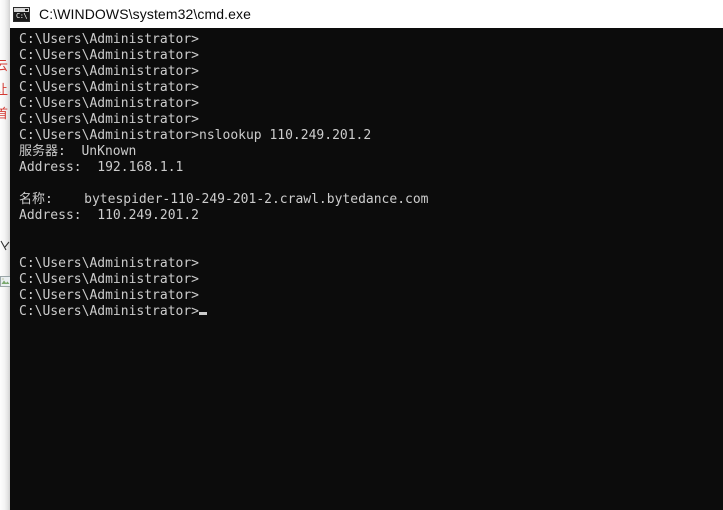 The height and width of the screenshot is (510, 723). What do you see at coordinates (203, 313) in the screenshot?
I see `text-cursor` at bounding box center [203, 313].